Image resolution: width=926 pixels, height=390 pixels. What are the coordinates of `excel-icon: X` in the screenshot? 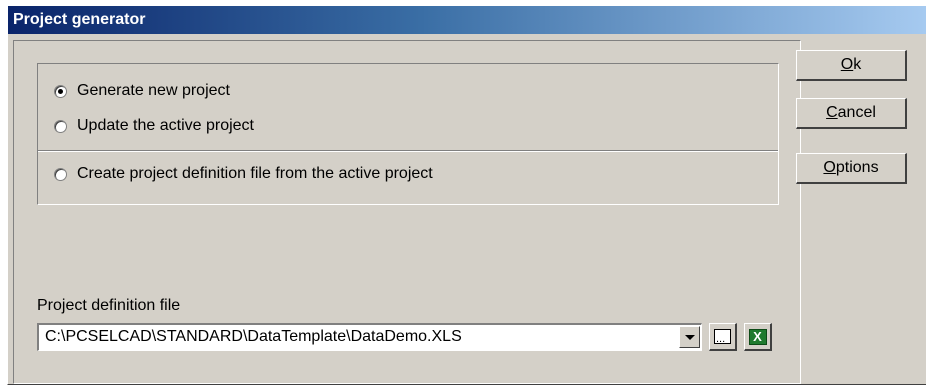 It's located at (757, 336).